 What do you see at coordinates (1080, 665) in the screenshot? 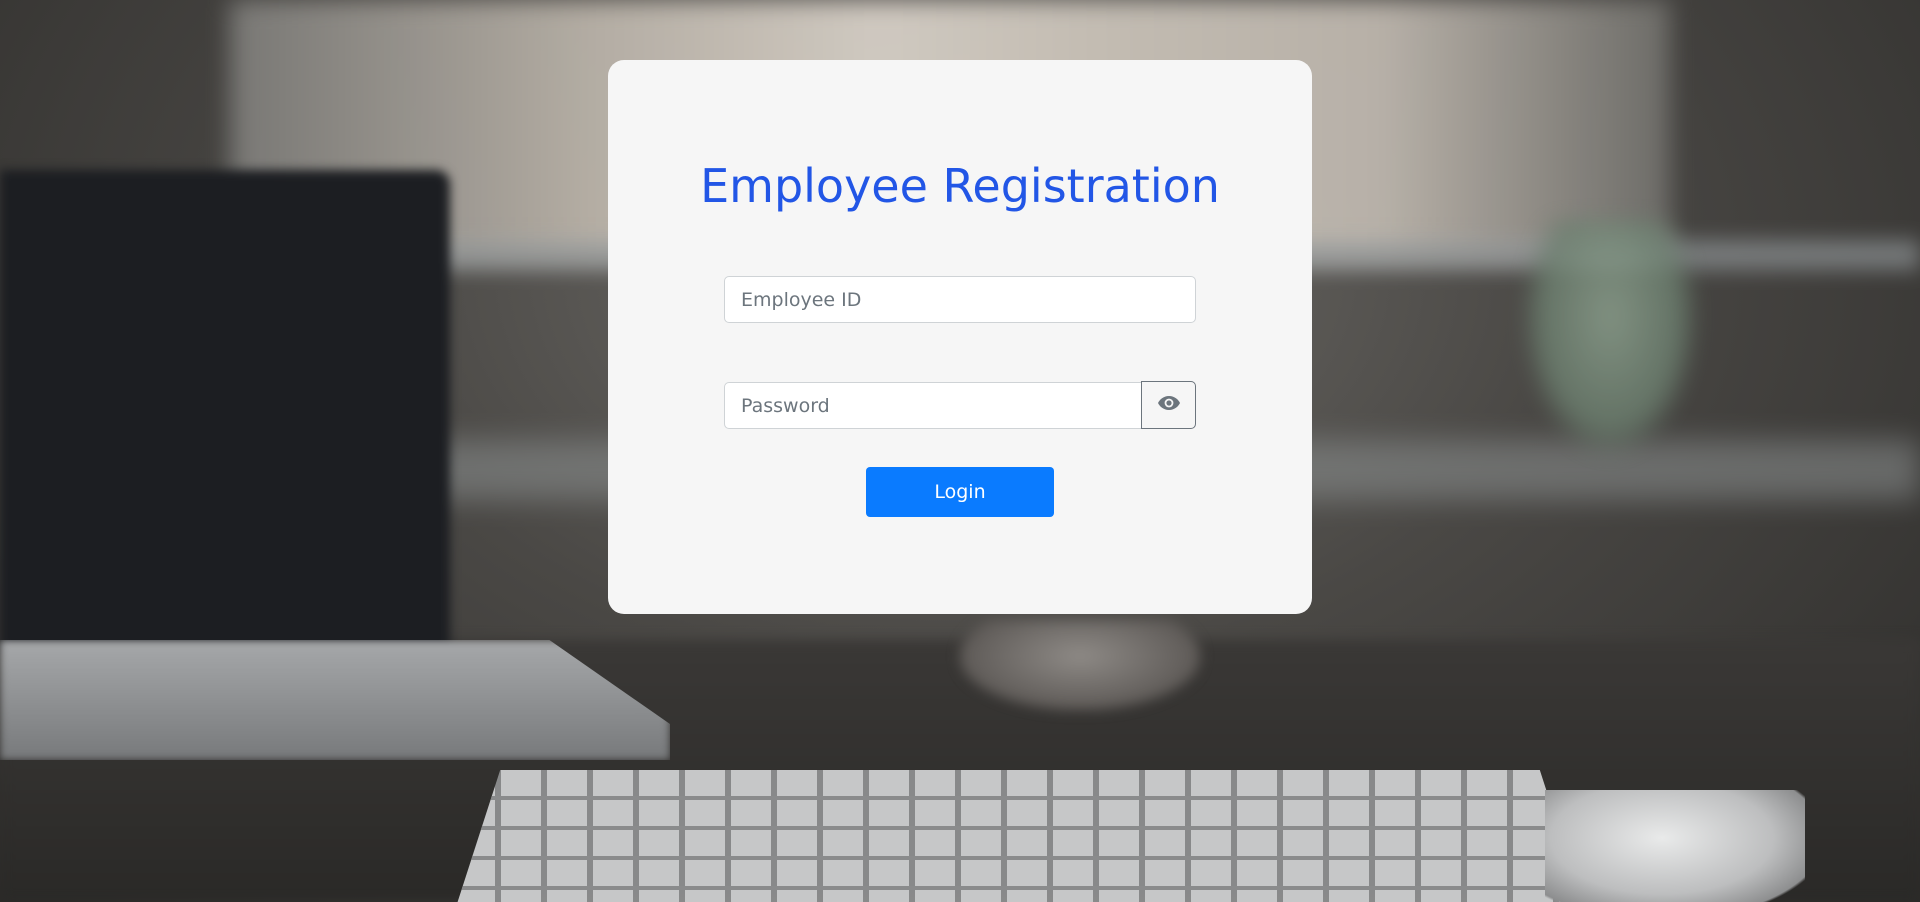
I see `background-bowl` at bounding box center [1080, 665].